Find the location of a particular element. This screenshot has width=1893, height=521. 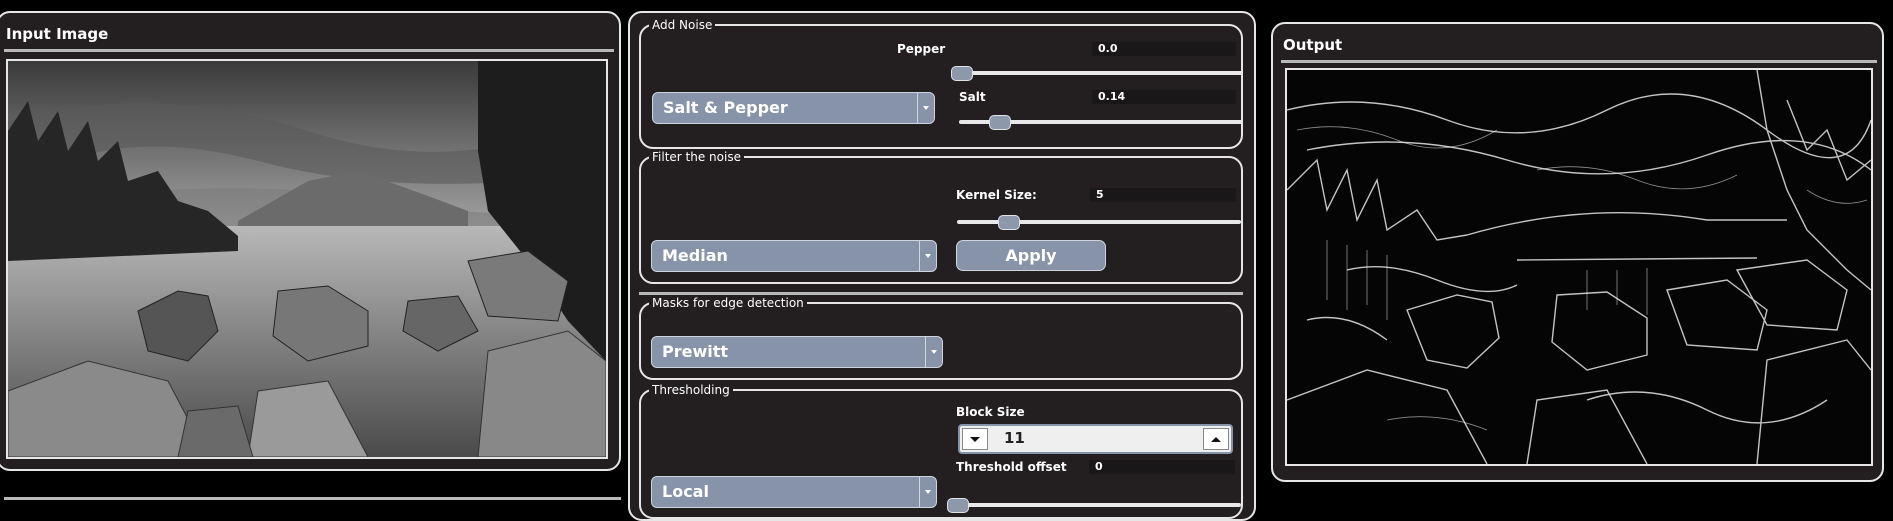

threshold-offset-label: Threshold offset is located at coordinates (1011, 467).